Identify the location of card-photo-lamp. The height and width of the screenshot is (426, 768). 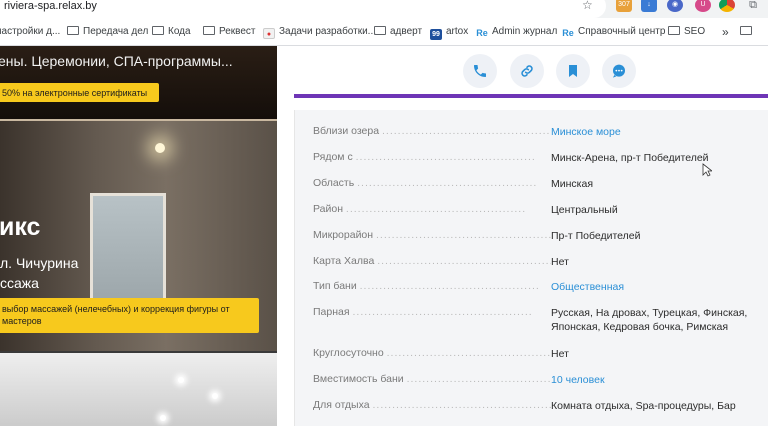
(160, 148).